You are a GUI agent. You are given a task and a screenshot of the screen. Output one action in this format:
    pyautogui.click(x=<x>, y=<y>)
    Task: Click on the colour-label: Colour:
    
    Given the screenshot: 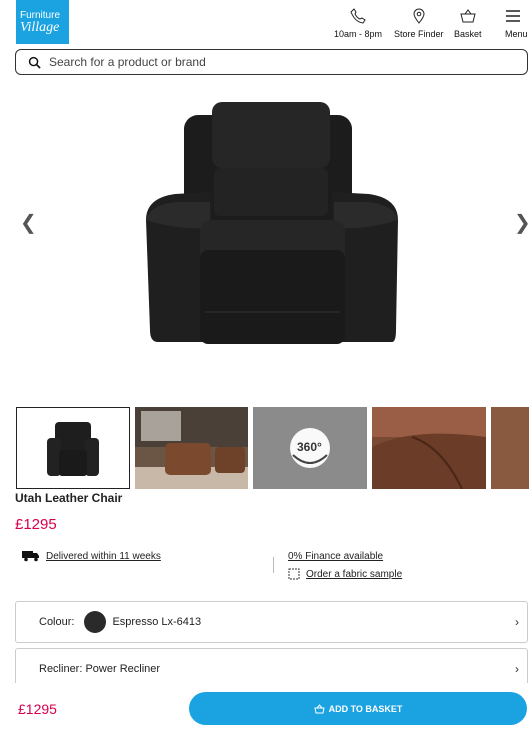 What is the action you would take?
    pyautogui.click(x=57, y=622)
    